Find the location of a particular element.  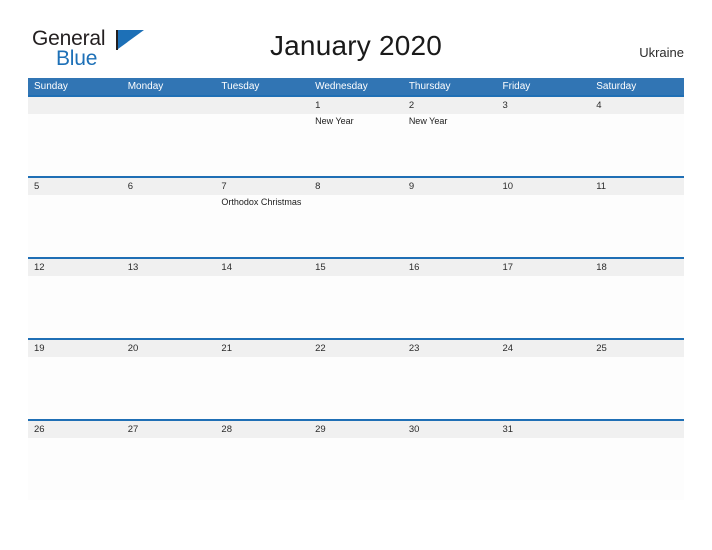

day-number: 24 is located at coordinates (544, 348).